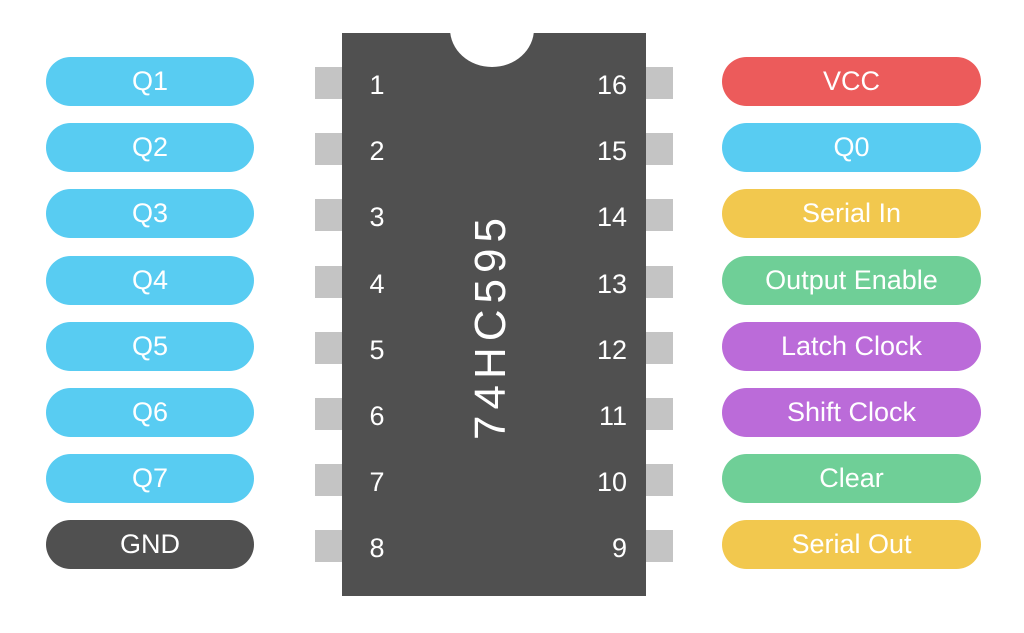 The height and width of the screenshot is (633, 1024). What do you see at coordinates (611, 349) in the screenshot?
I see `pin-number: 12` at bounding box center [611, 349].